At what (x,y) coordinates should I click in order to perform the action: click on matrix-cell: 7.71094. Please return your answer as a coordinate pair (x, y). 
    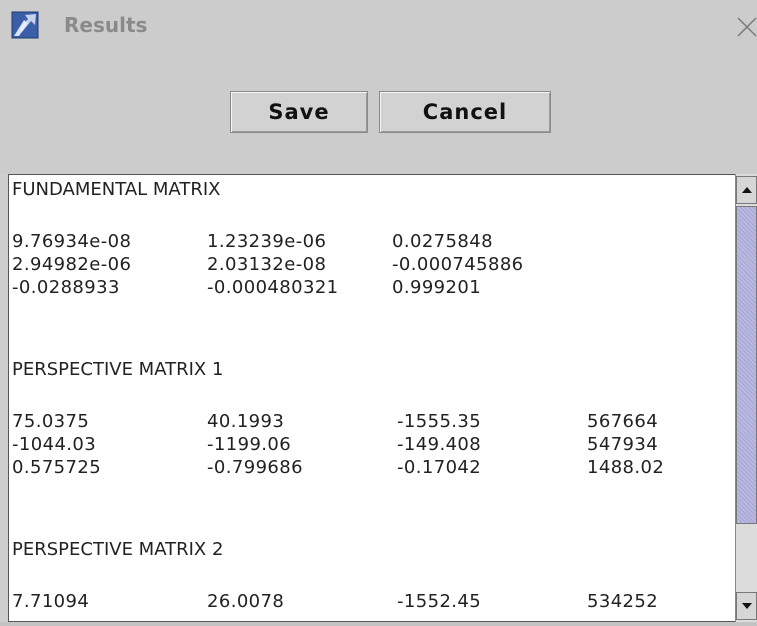
    Looking at the image, I should click on (51, 601).